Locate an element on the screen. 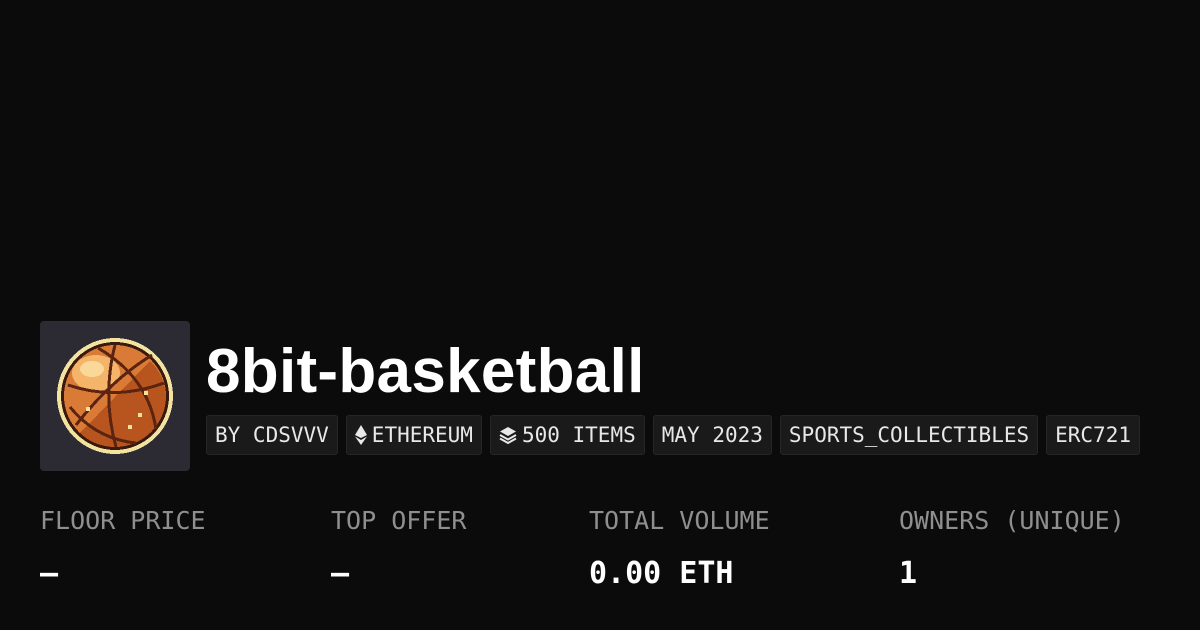 This screenshot has width=1200, height=630. tag-standard-label: ERC721 is located at coordinates (1093, 435).